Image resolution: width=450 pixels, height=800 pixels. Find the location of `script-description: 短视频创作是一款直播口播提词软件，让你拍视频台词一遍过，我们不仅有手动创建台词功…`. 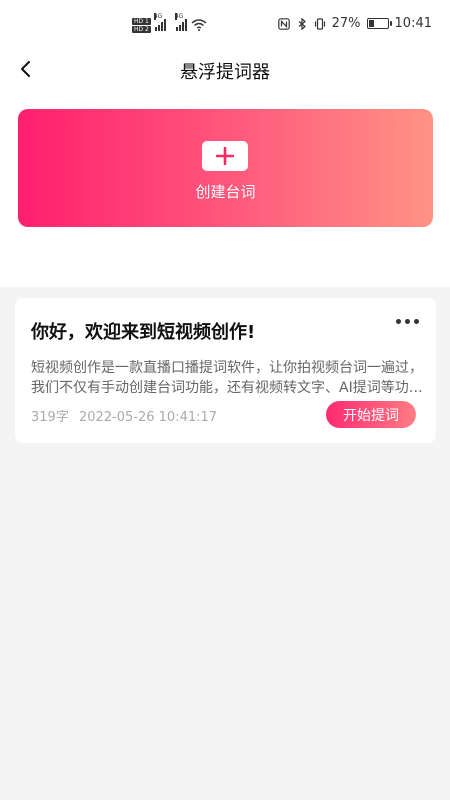

script-description: 短视频创作是一款直播口播提词软件，让你拍视频台词一遍过，我们不仅有手动创建台词功… is located at coordinates (227, 378).